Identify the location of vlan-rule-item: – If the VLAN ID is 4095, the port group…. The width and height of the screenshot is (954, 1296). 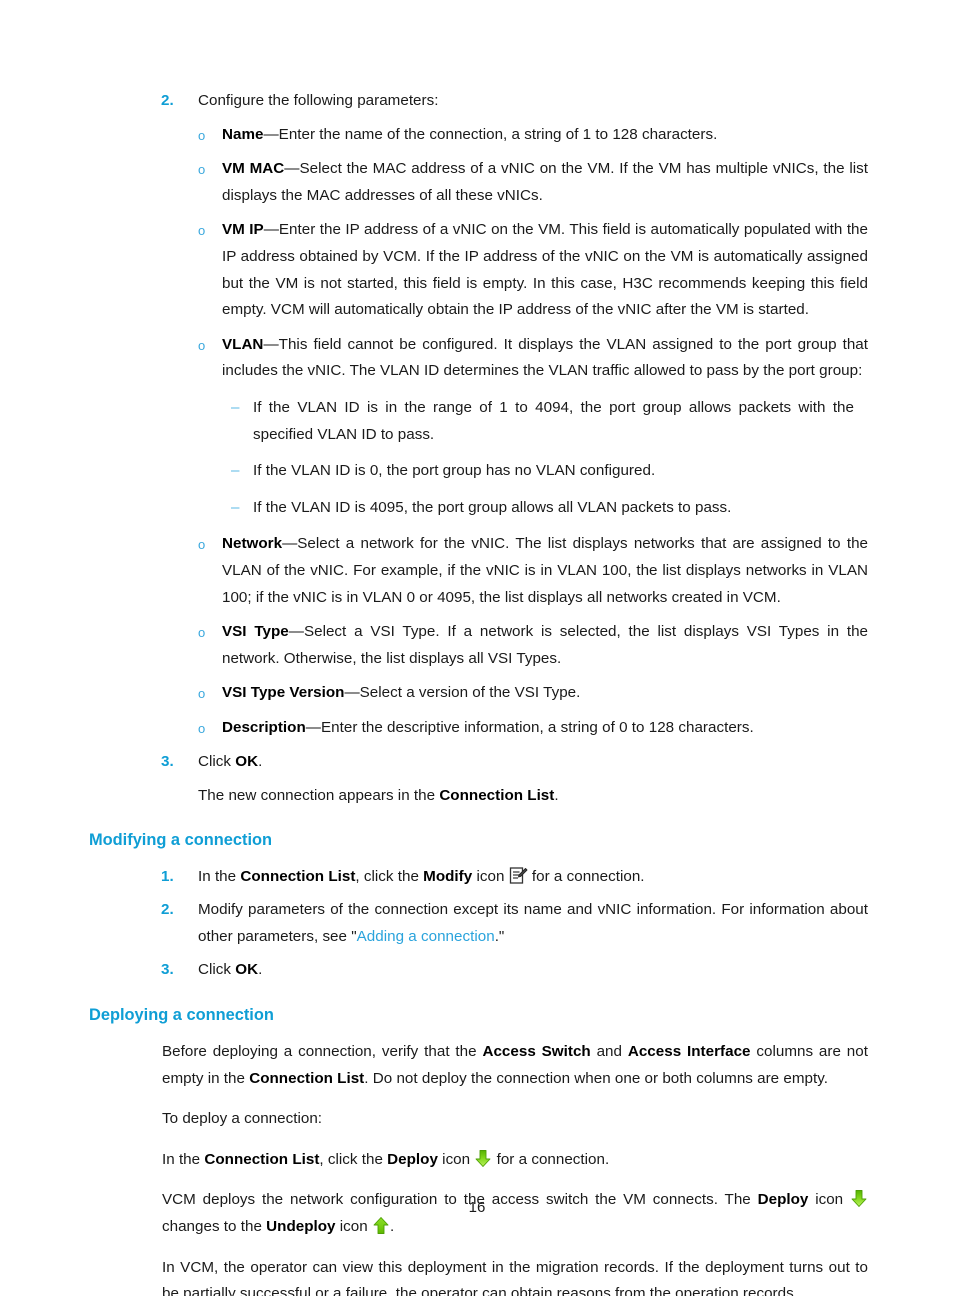
(477, 508).